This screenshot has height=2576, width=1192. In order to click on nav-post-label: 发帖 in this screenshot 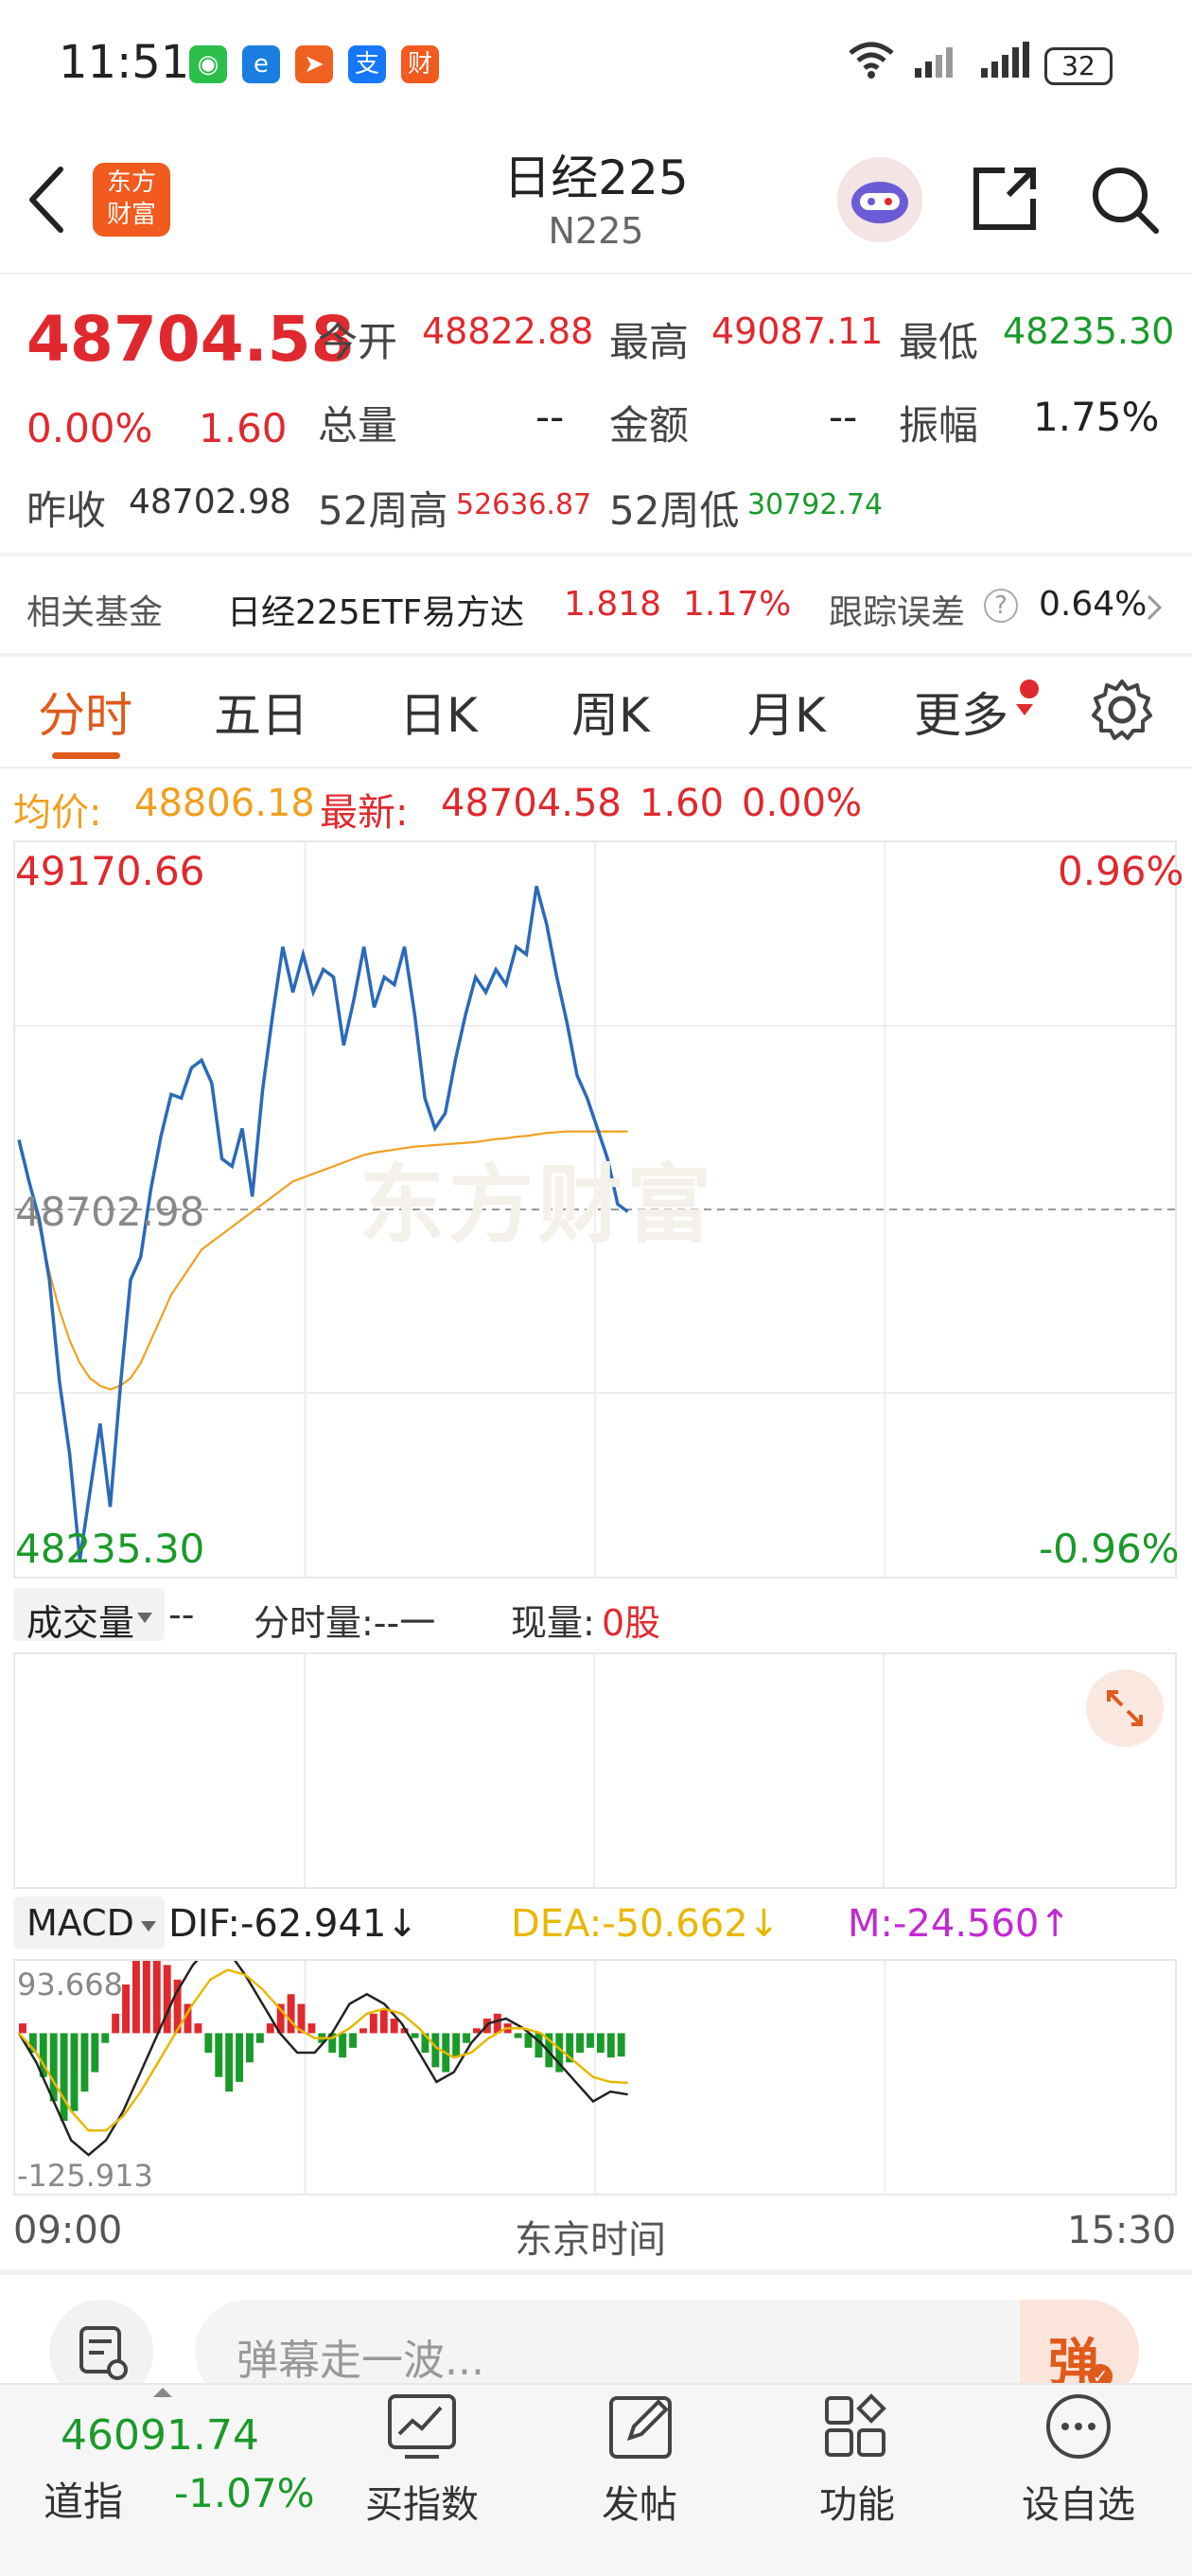, I will do `click(639, 2505)`.